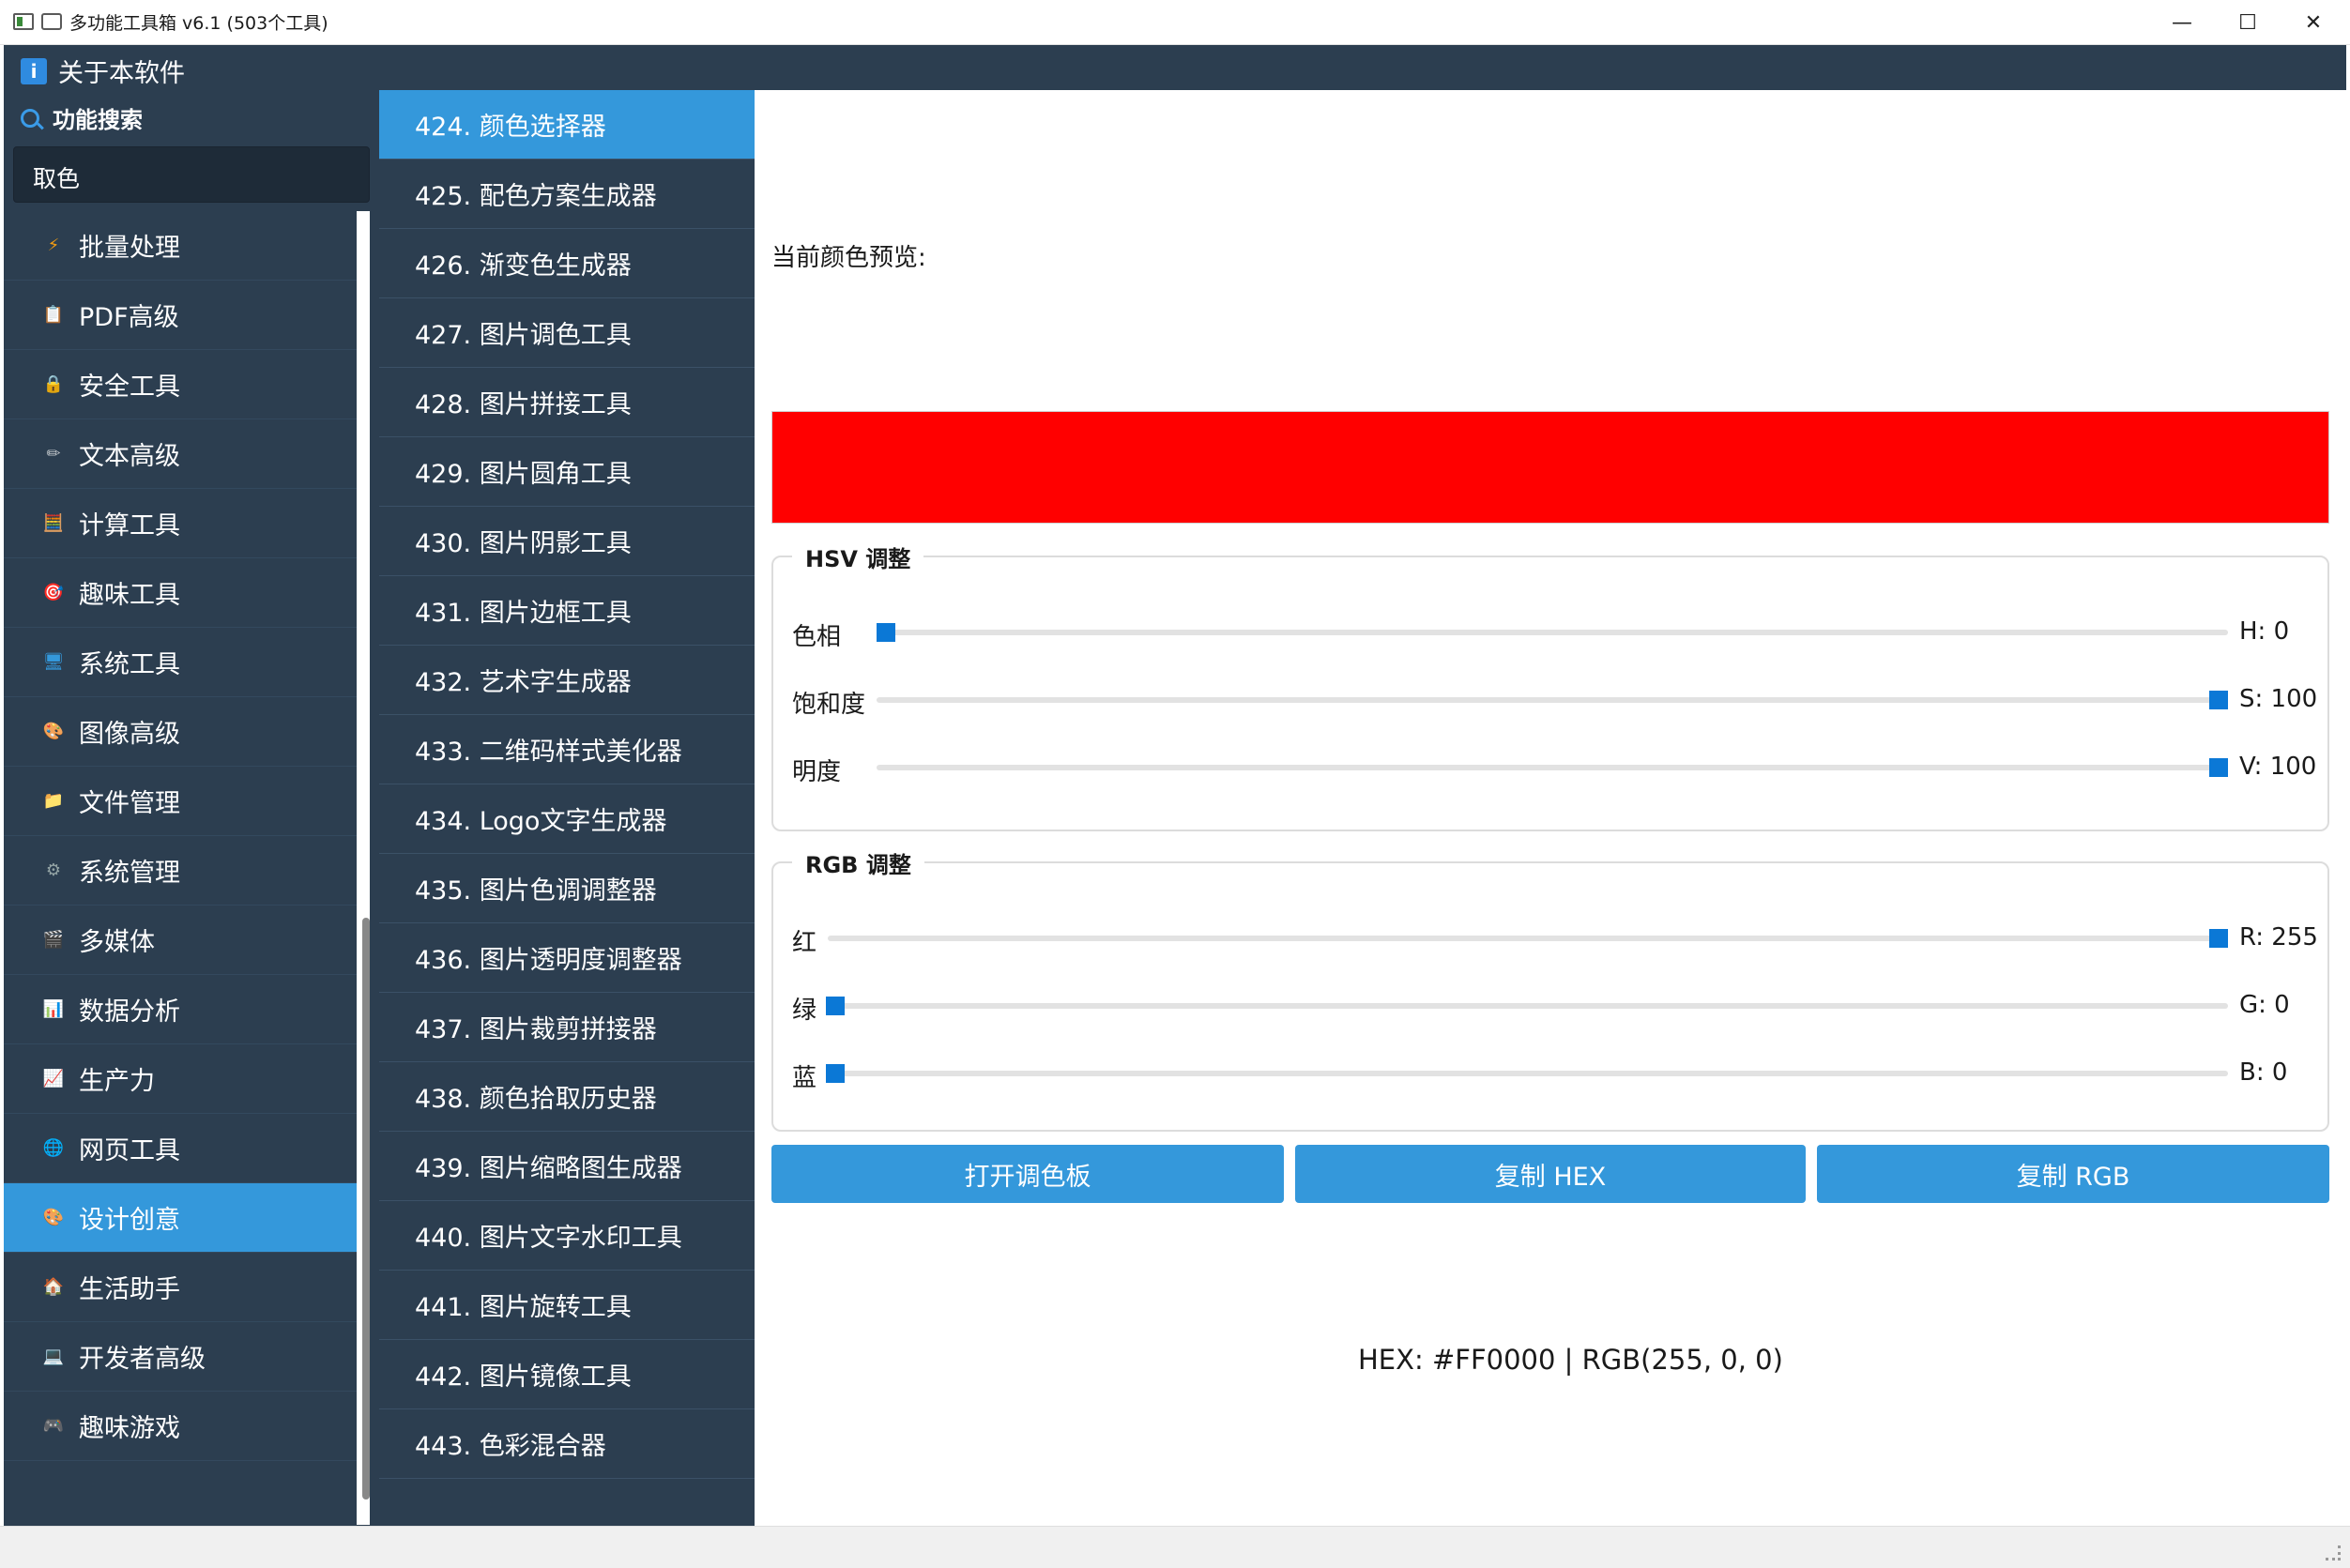 This screenshot has height=1568, width=2350. I want to click on tool-item: 440. 图片文字水印工具, so click(567, 1236).